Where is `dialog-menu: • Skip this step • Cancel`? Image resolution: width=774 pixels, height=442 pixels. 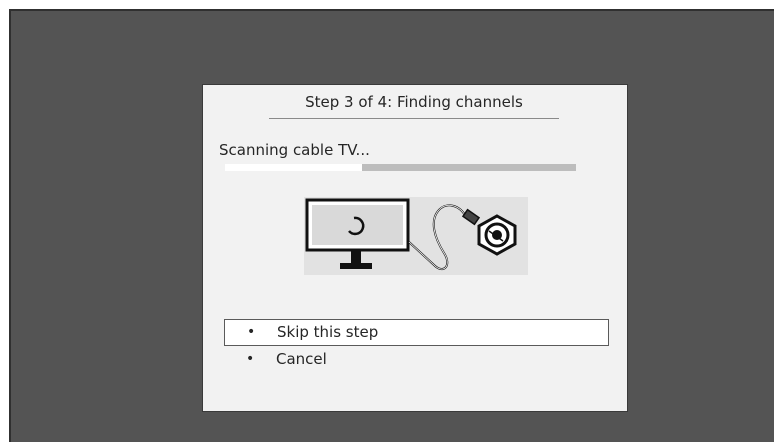 dialog-menu: • Skip this step • Cancel is located at coordinates (416, 346).